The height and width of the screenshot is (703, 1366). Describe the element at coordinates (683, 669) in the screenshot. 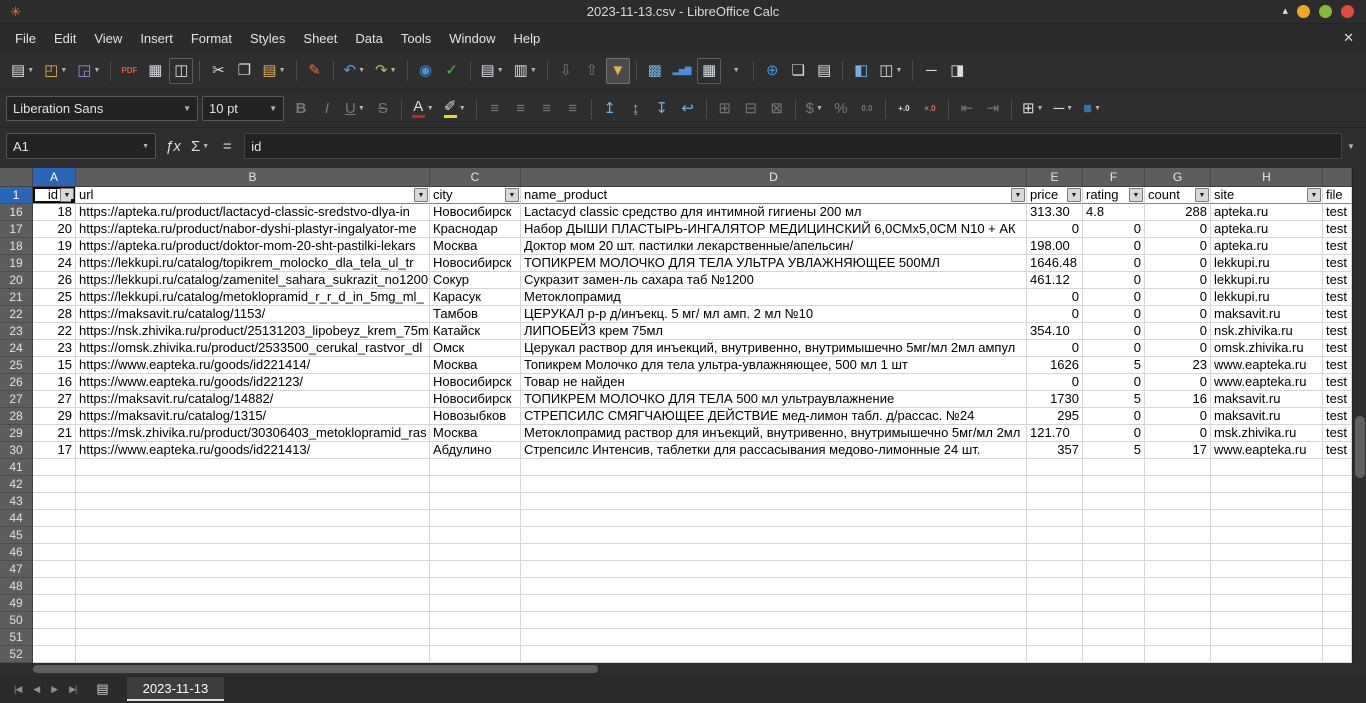

I see `horizontal-scrollbar` at that location.